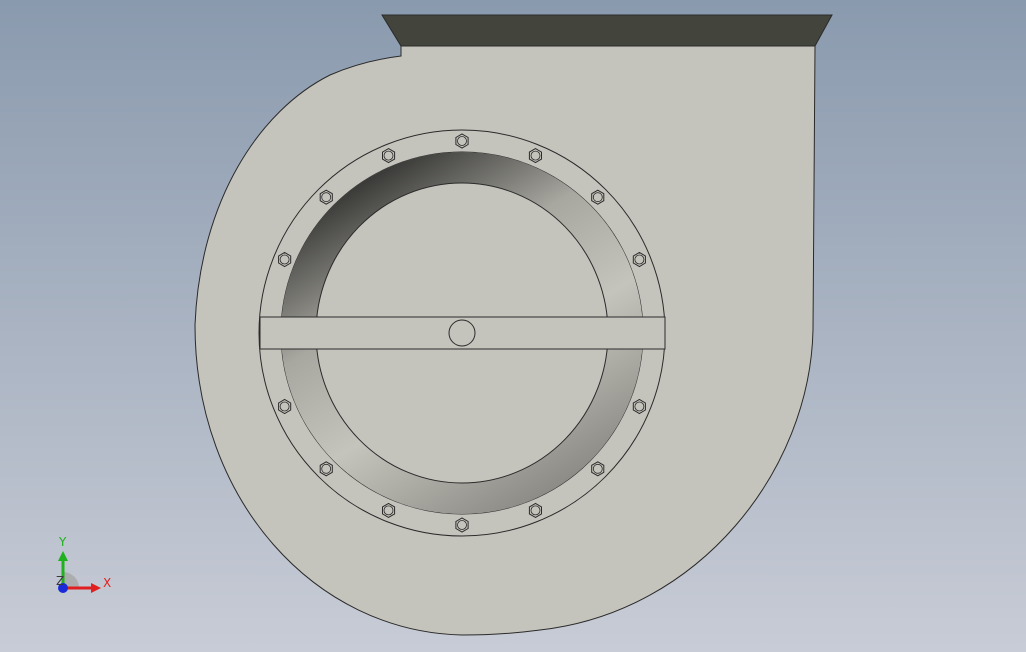 The height and width of the screenshot is (652, 1026). Describe the element at coordinates (607, 30) in the screenshot. I see `outlet-flange` at that location.